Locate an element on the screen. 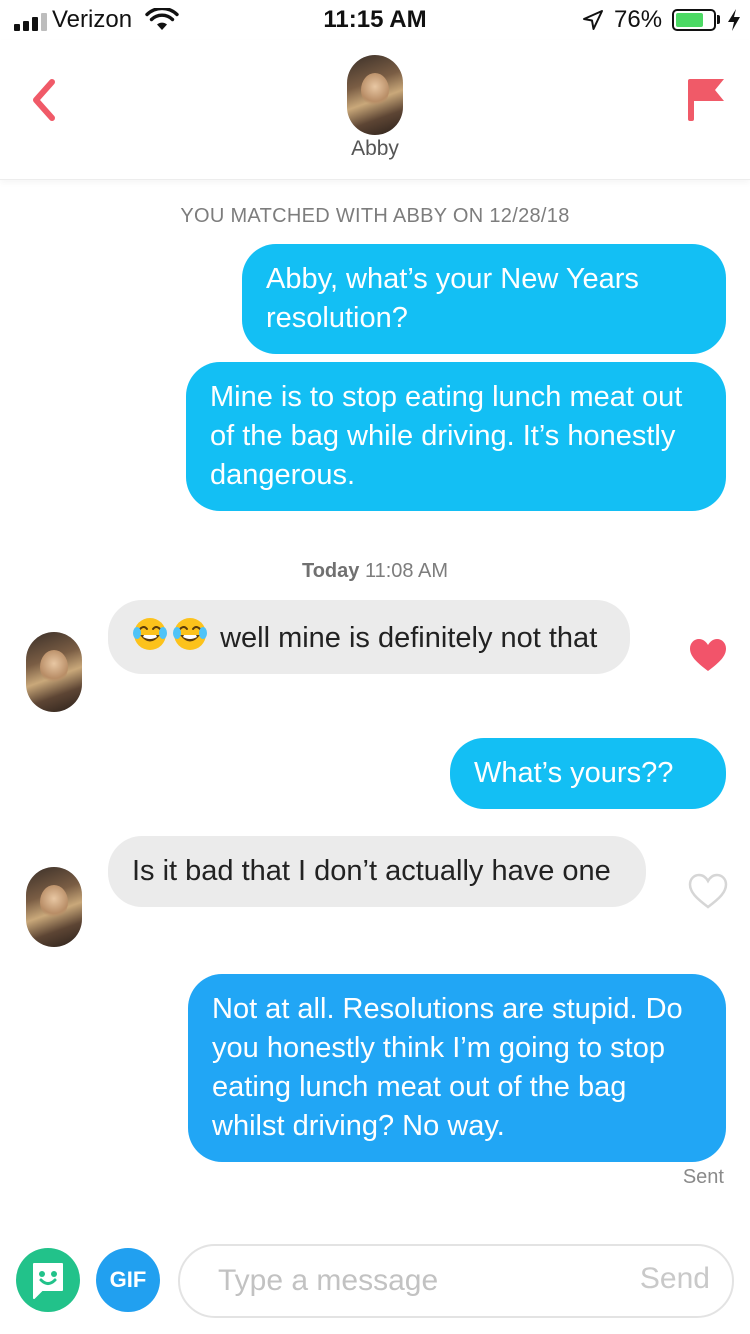 The height and width of the screenshot is (1334, 750). status-bar: Verizon 11:15 AM 76% is located at coordinates (375, 20).